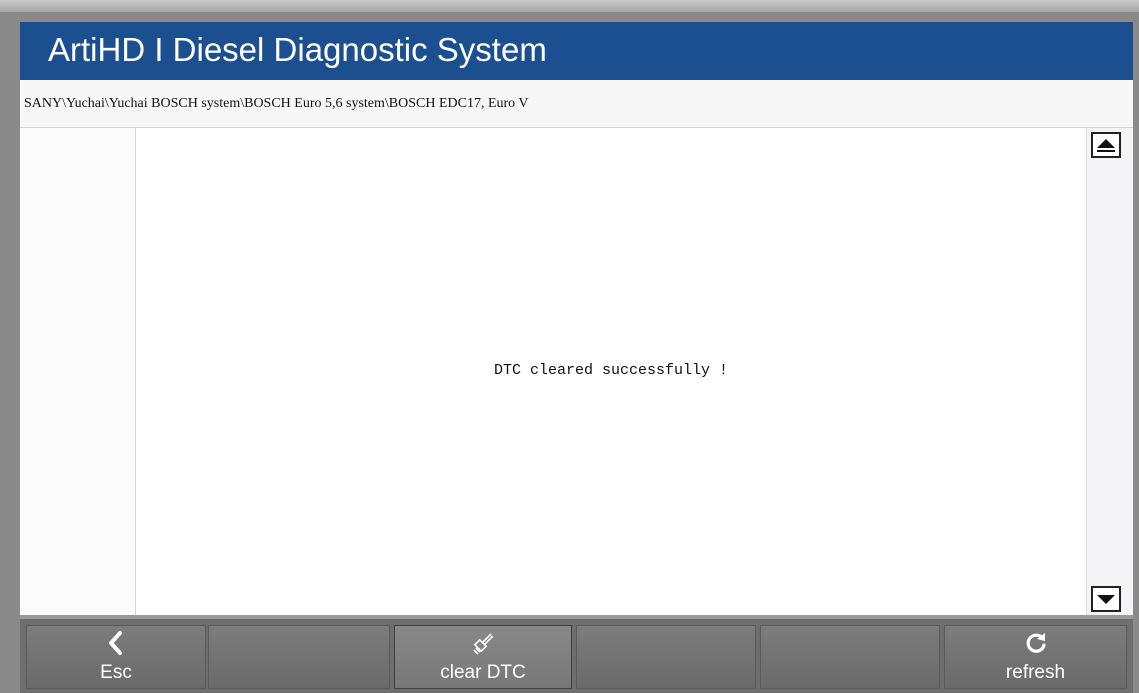 Image resolution: width=1139 pixels, height=693 pixels. I want to click on esc-button: Esc, so click(116, 657).